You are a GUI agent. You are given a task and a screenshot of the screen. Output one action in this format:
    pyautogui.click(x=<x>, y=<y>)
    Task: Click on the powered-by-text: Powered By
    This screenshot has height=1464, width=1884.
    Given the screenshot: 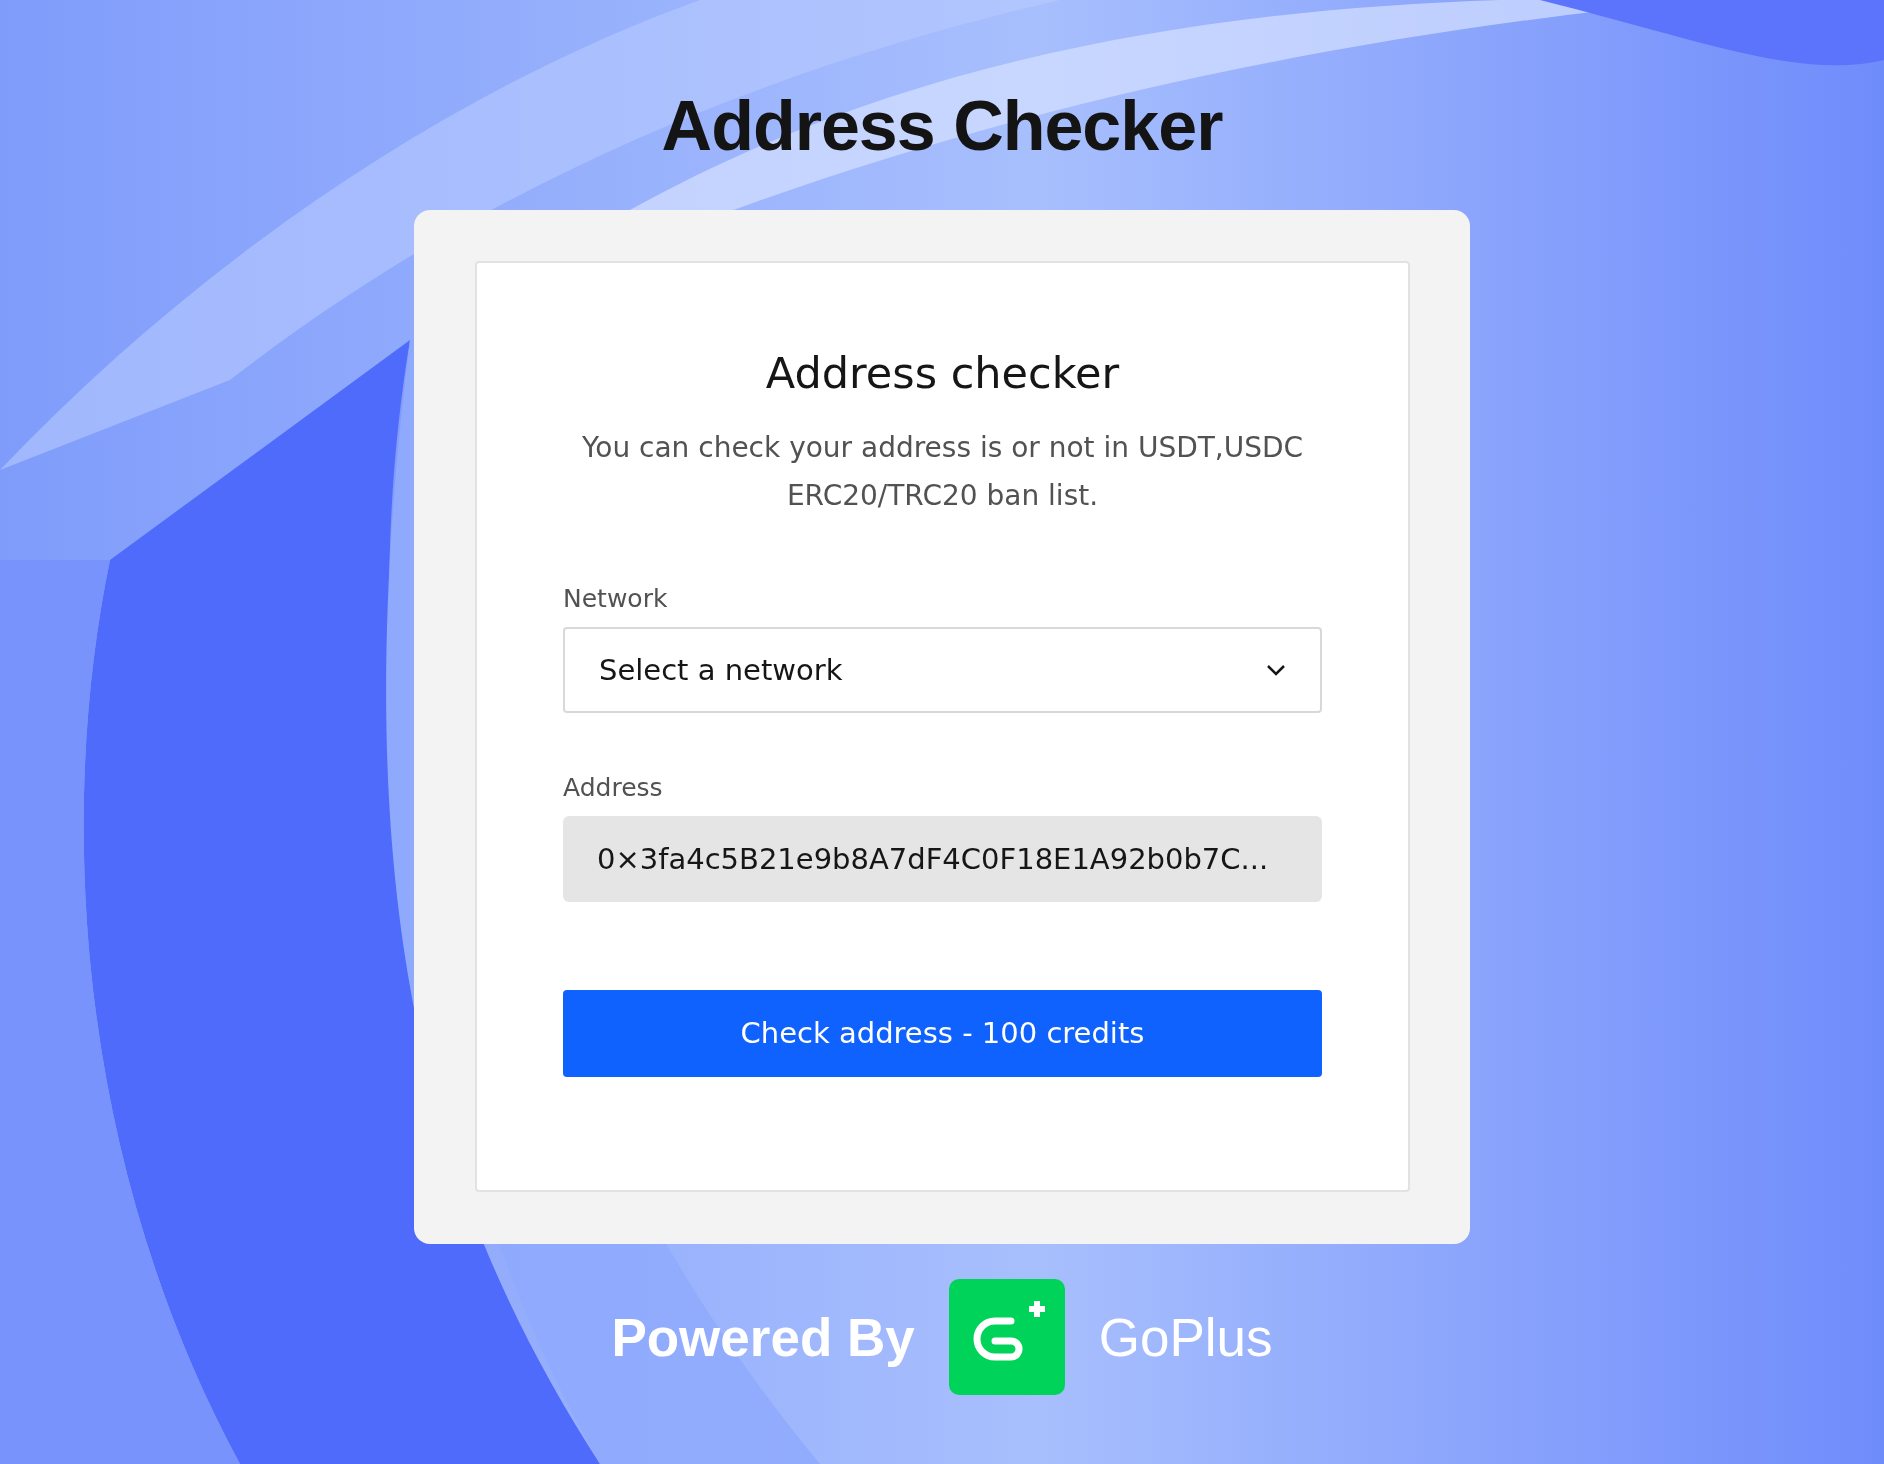 What is the action you would take?
    pyautogui.click(x=763, y=1337)
    